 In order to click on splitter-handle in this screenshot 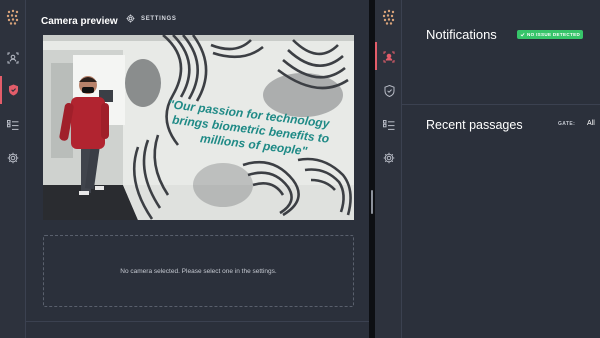, I will do `click(372, 202)`.